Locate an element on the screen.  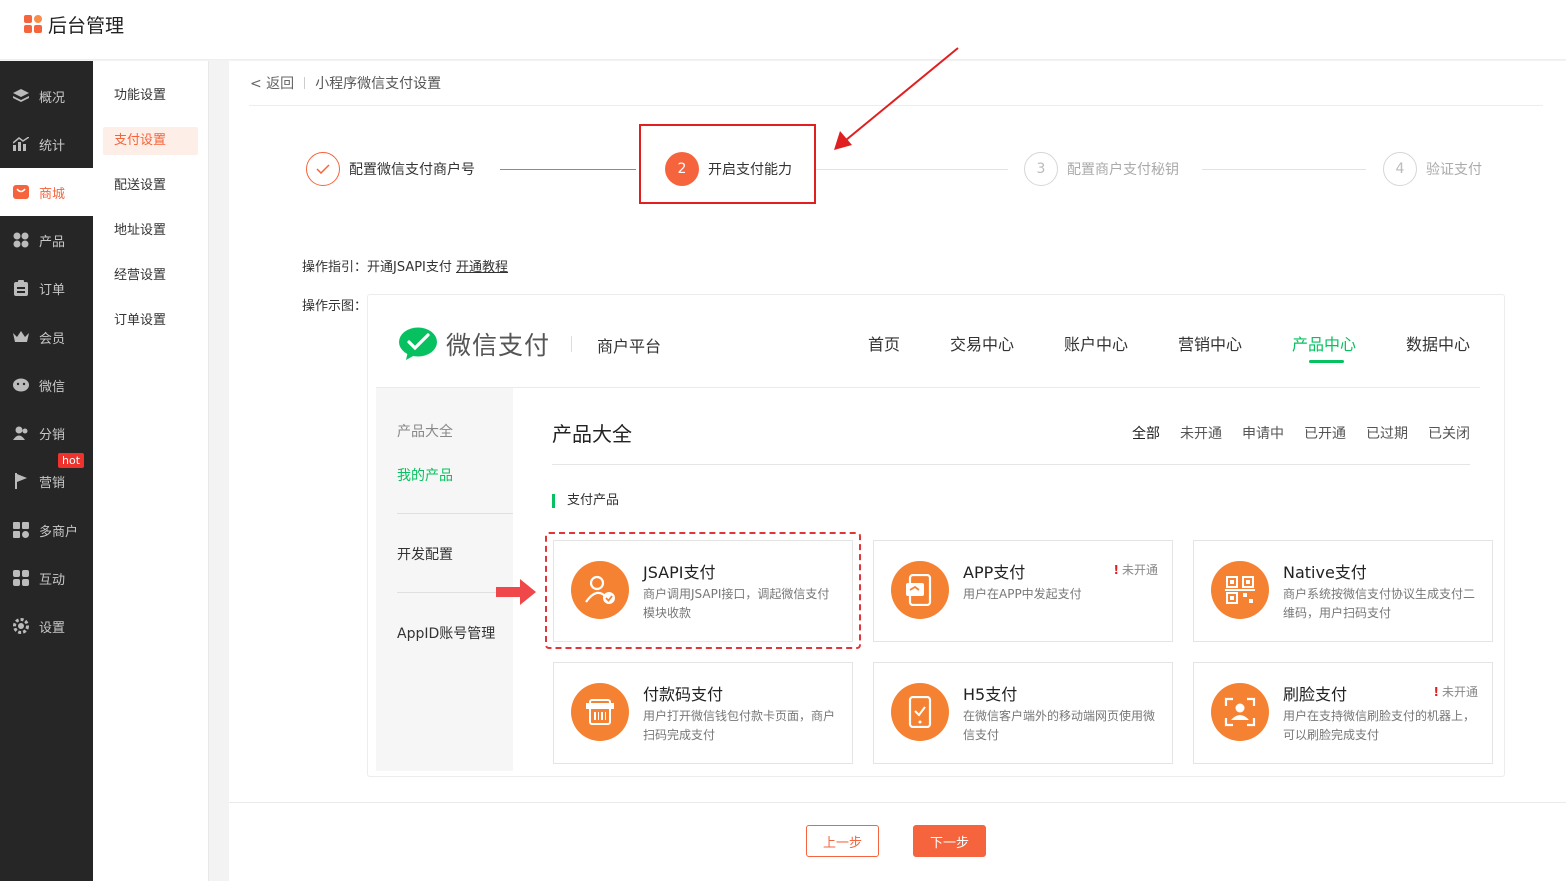
wx-section-title: 支付产品 is located at coordinates (585, 501).